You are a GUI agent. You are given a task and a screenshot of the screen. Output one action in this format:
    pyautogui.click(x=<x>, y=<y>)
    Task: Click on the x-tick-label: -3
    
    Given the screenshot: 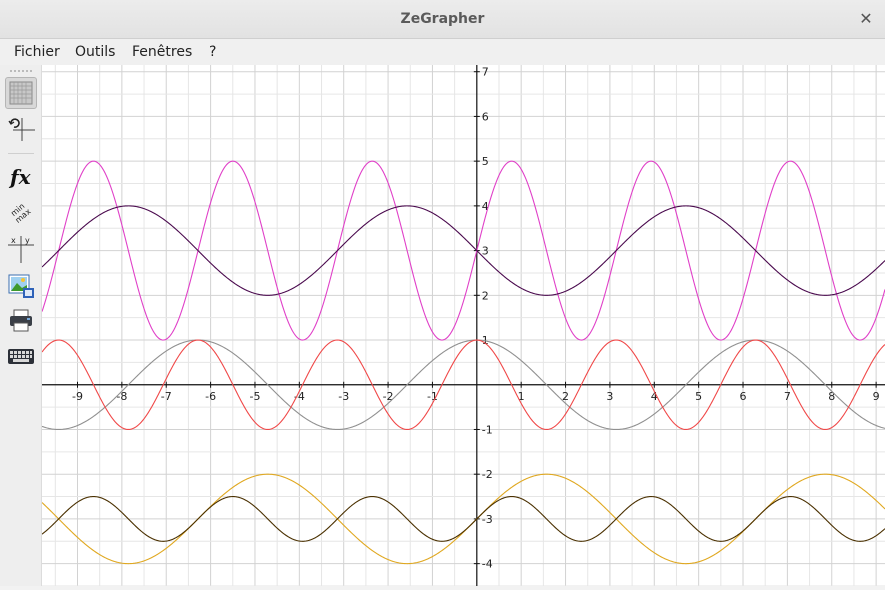 What is the action you would take?
    pyautogui.click(x=343, y=396)
    